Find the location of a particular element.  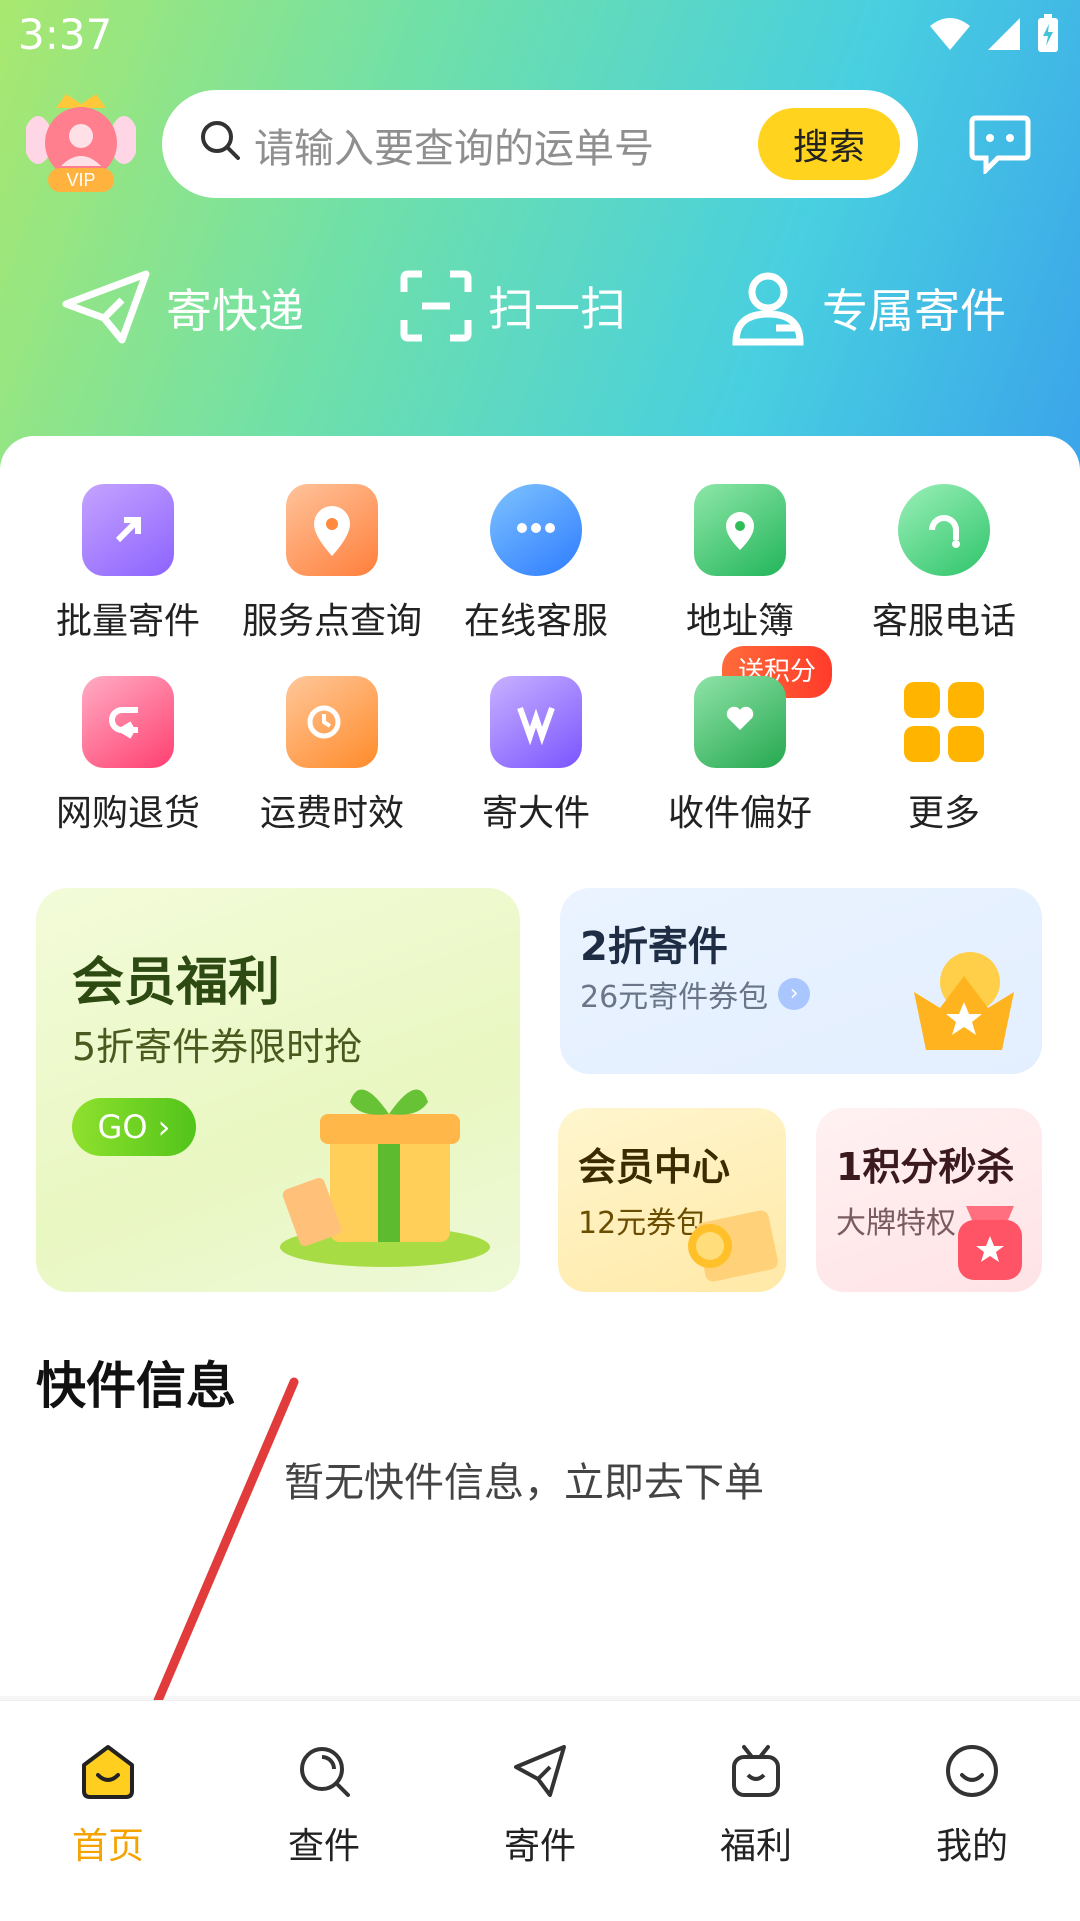

service-shipping-fee: 运费时效 is located at coordinates (332, 756).